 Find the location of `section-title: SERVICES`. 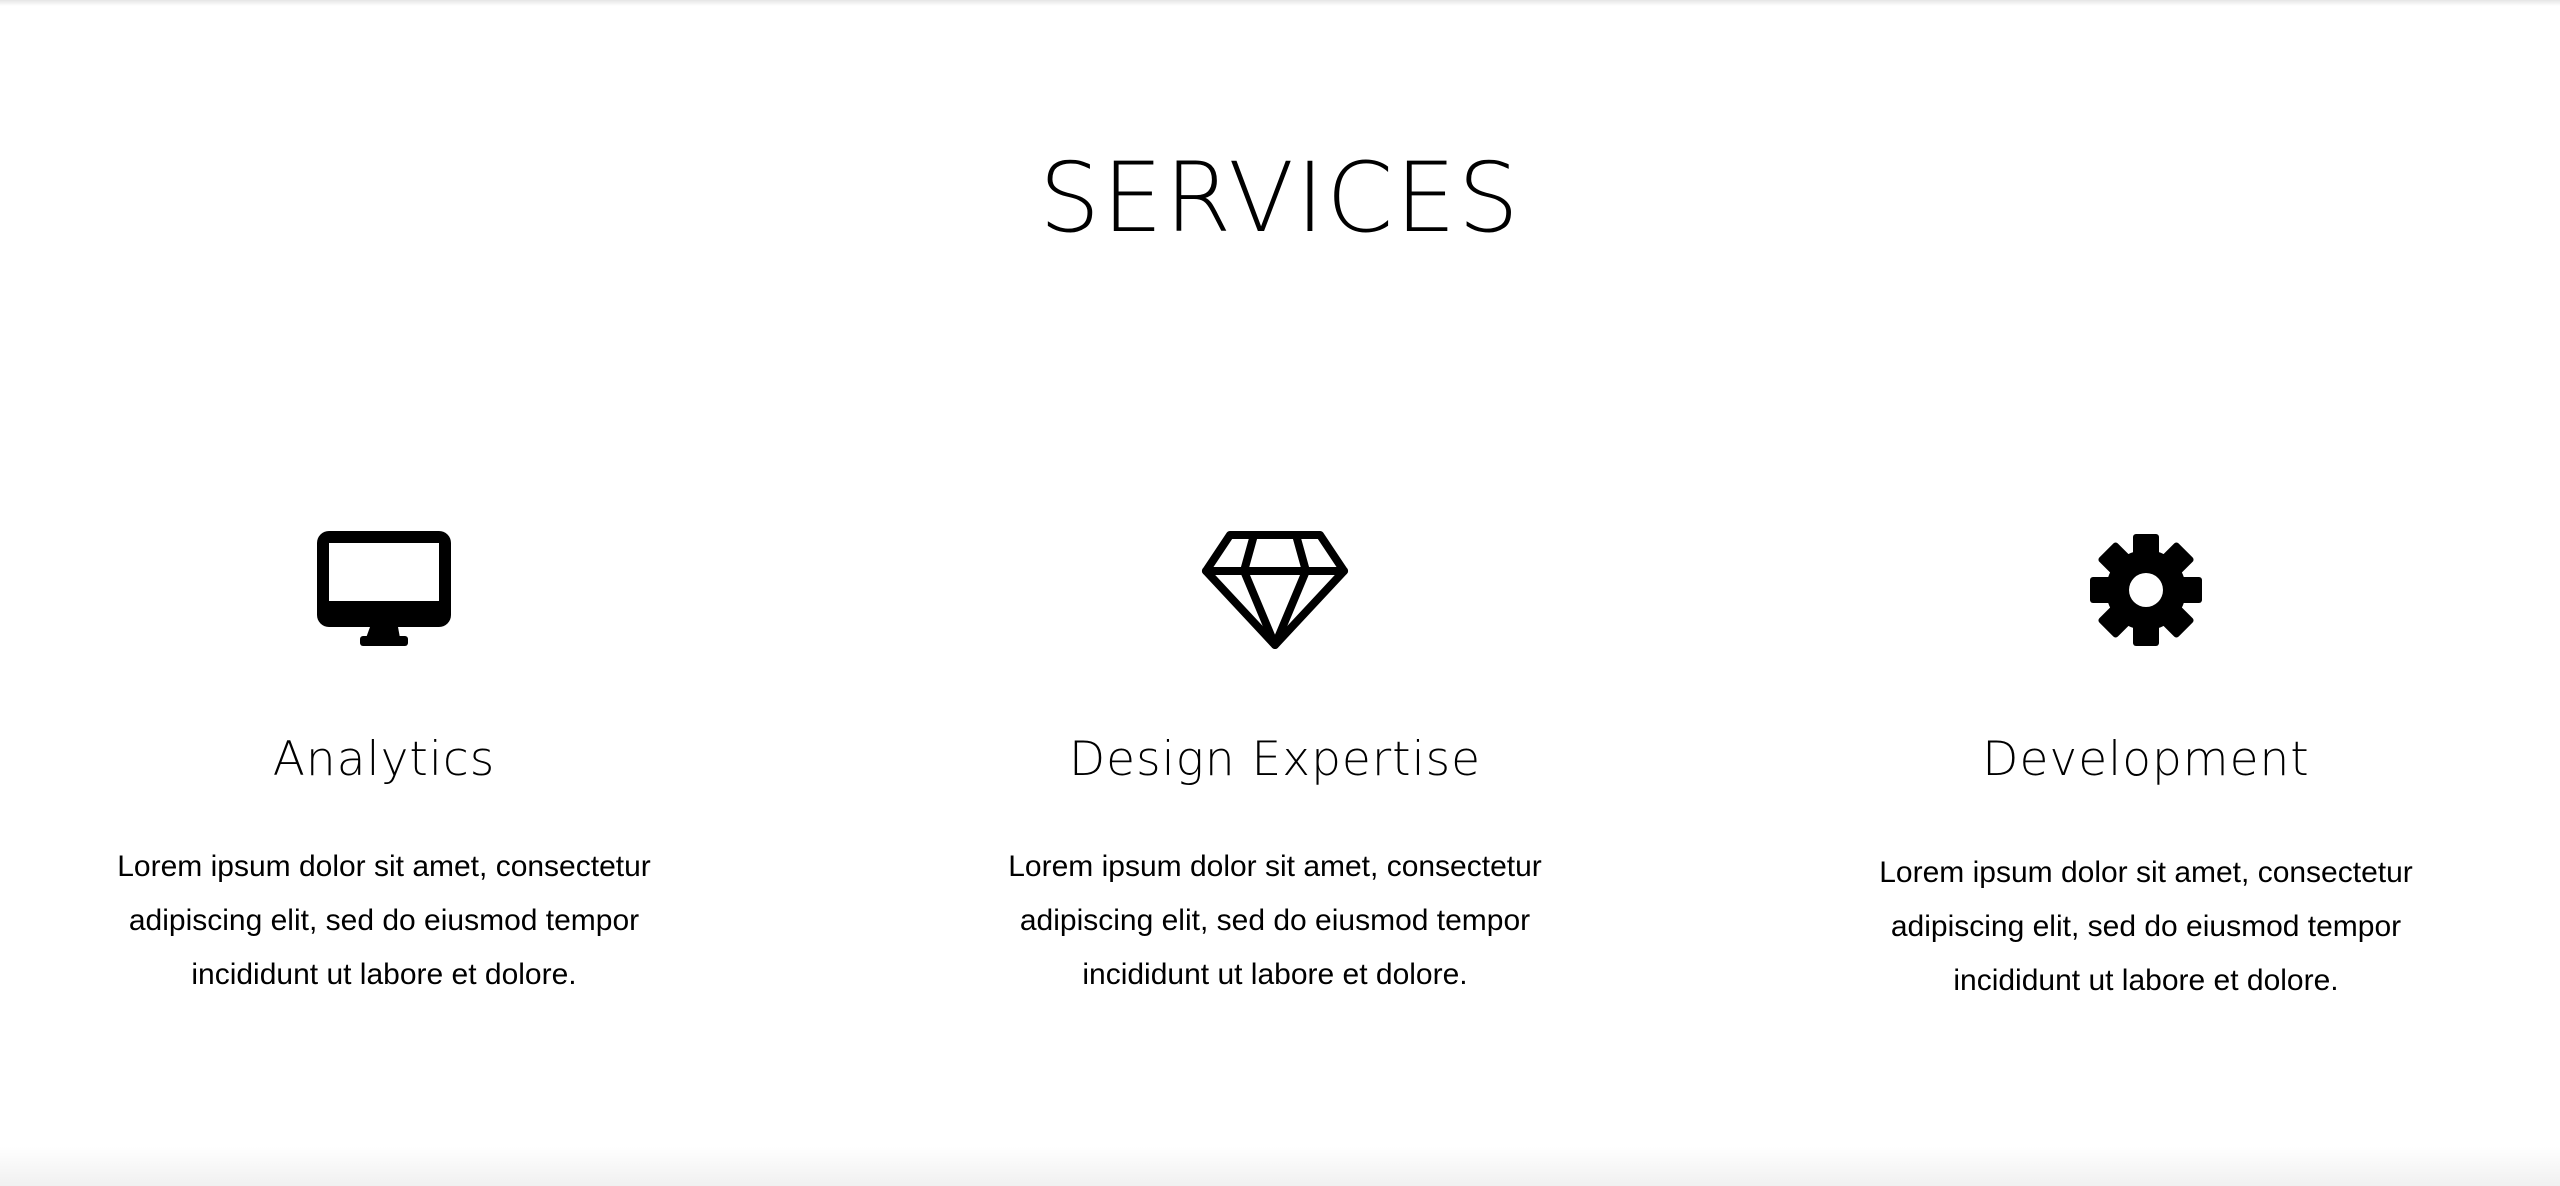

section-title: SERVICES is located at coordinates (1280, 198).